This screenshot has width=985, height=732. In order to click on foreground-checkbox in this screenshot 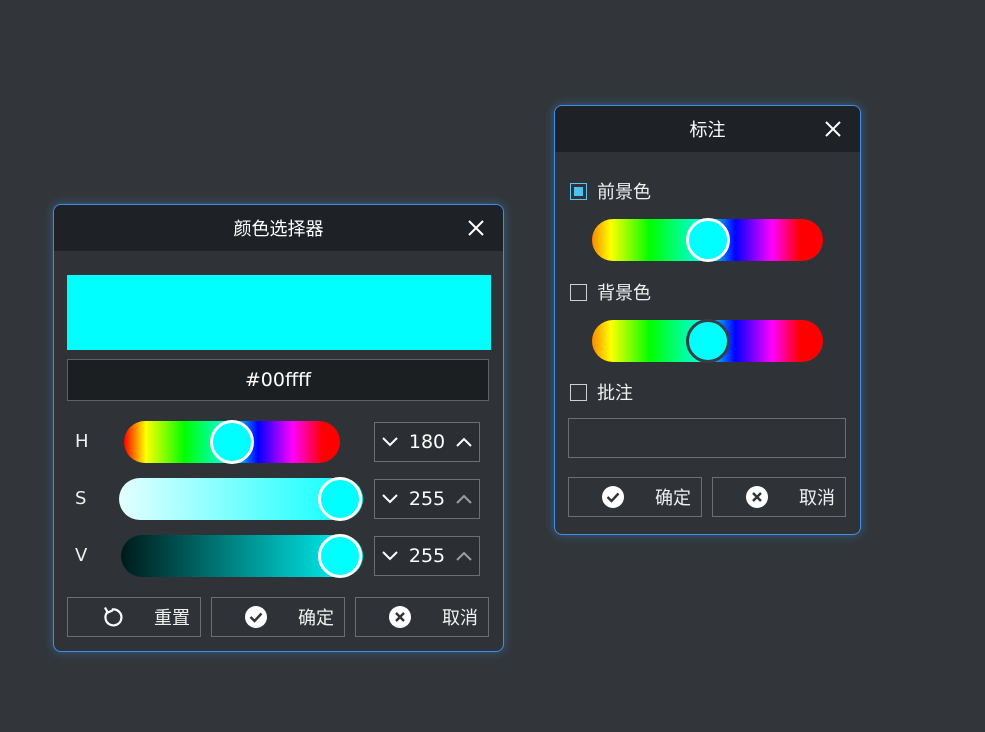, I will do `click(578, 191)`.